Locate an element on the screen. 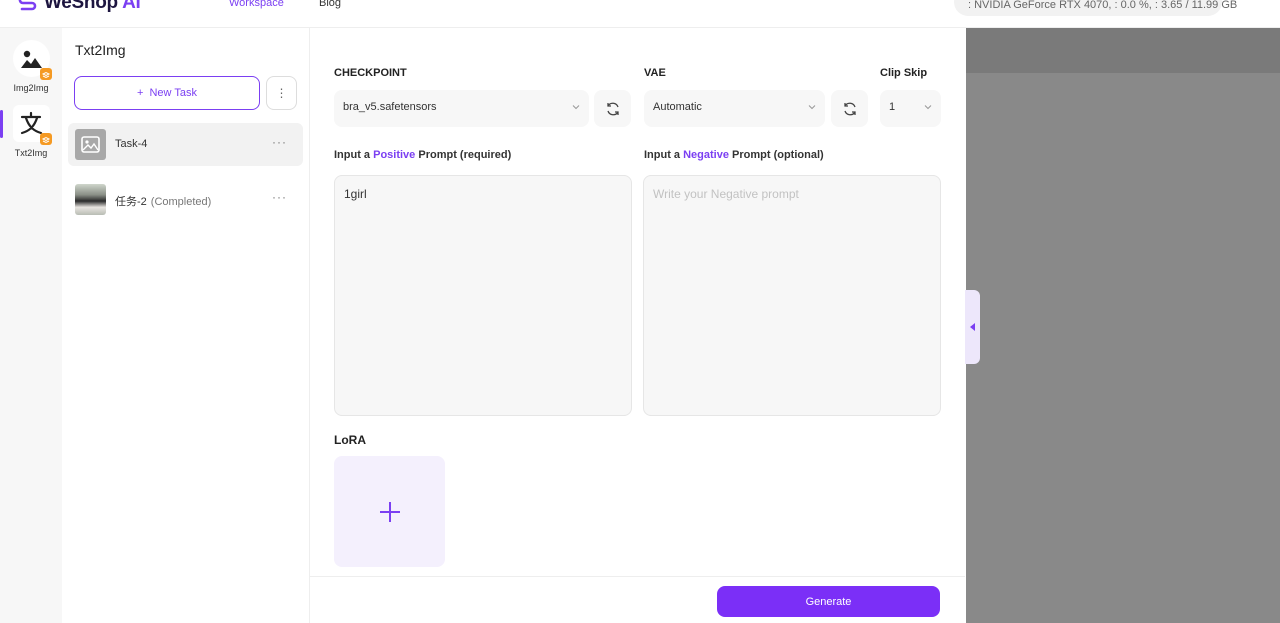  task-name: 任务-2 (Completed) is located at coordinates (163, 202).